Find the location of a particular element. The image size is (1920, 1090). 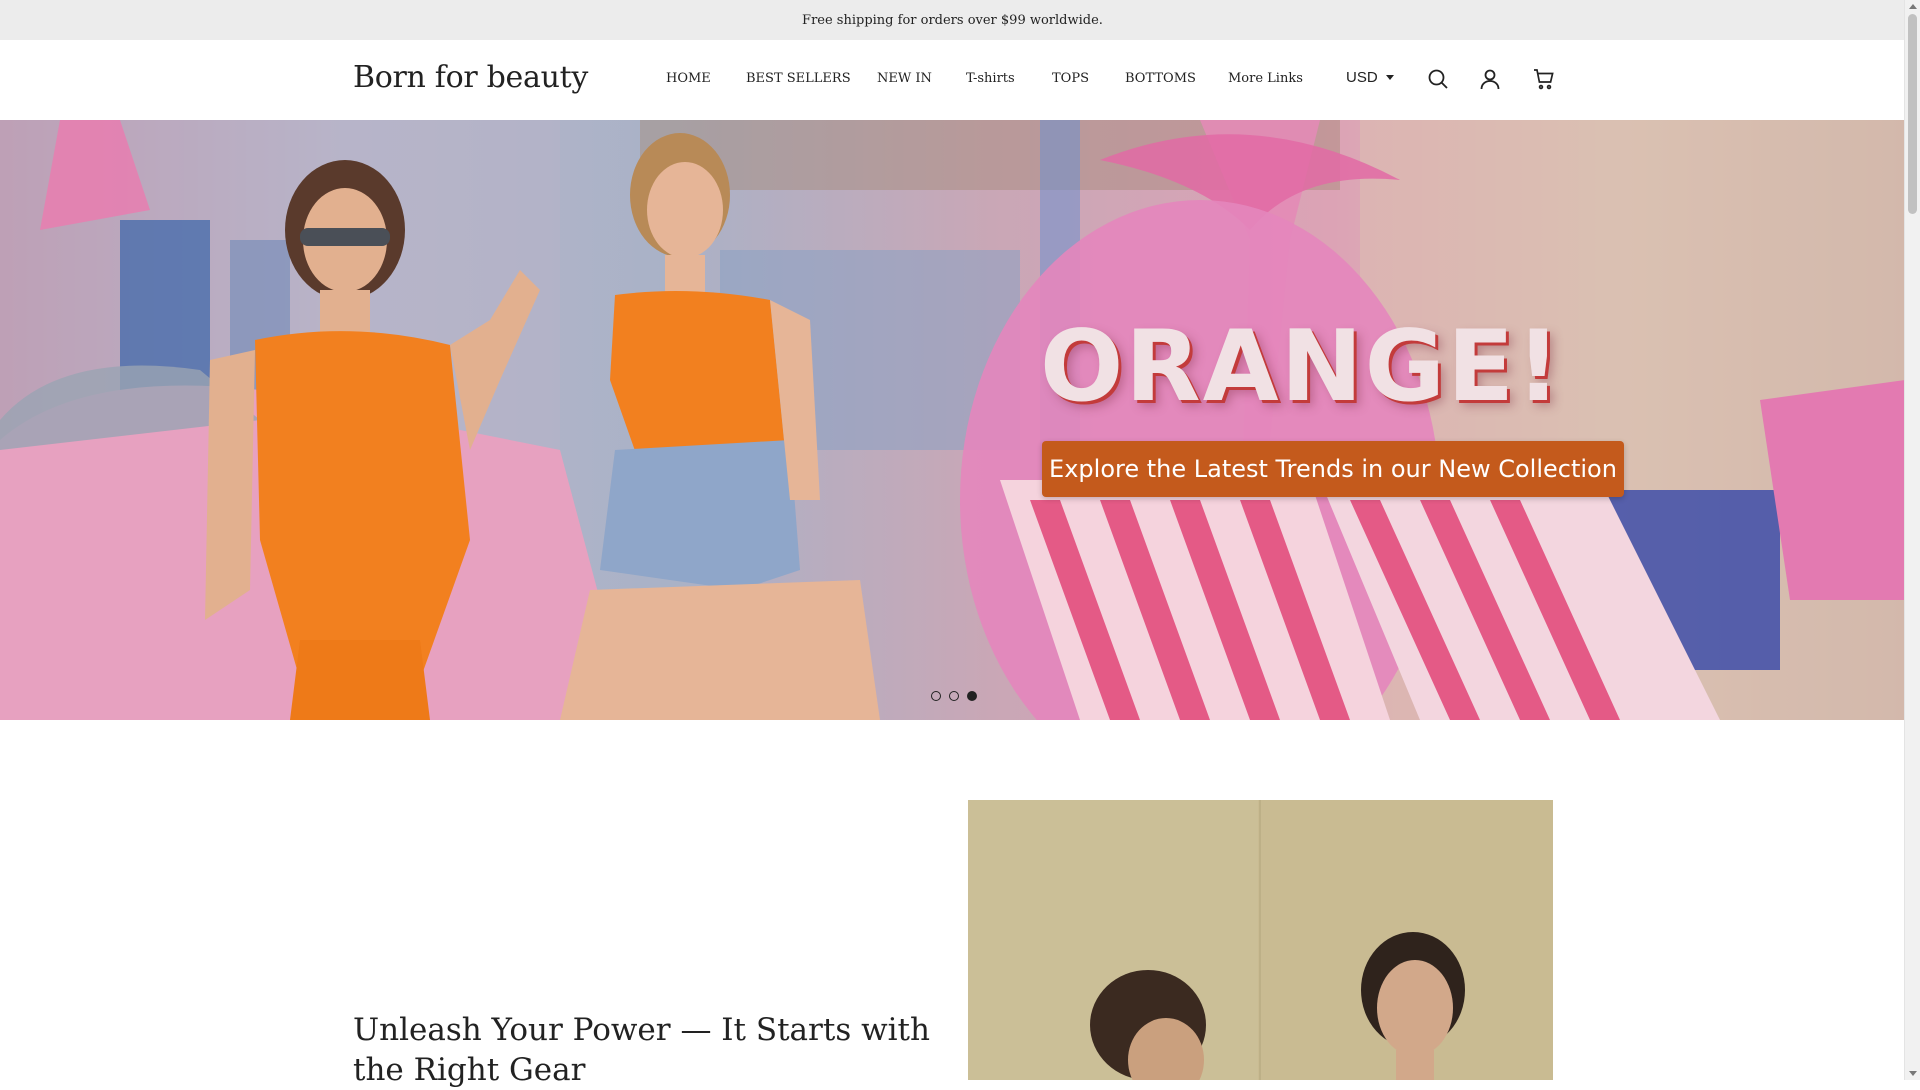

currency-selector: USD is located at coordinates (1370, 77).